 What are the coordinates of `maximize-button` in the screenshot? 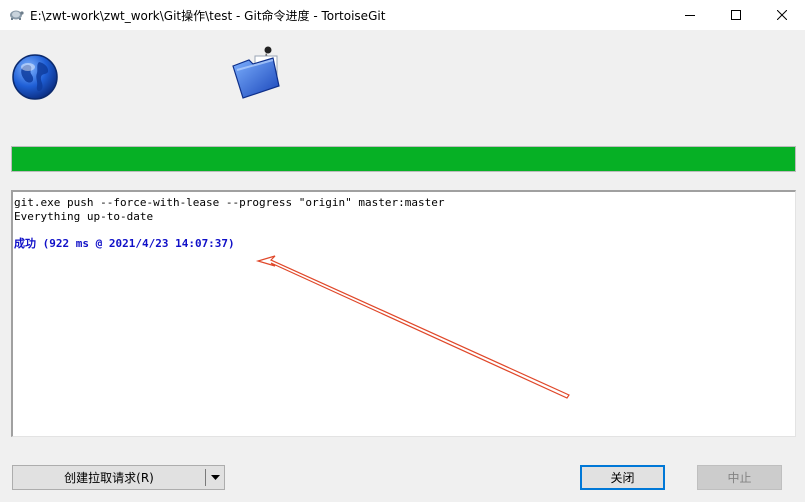 It's located at (736, 15).